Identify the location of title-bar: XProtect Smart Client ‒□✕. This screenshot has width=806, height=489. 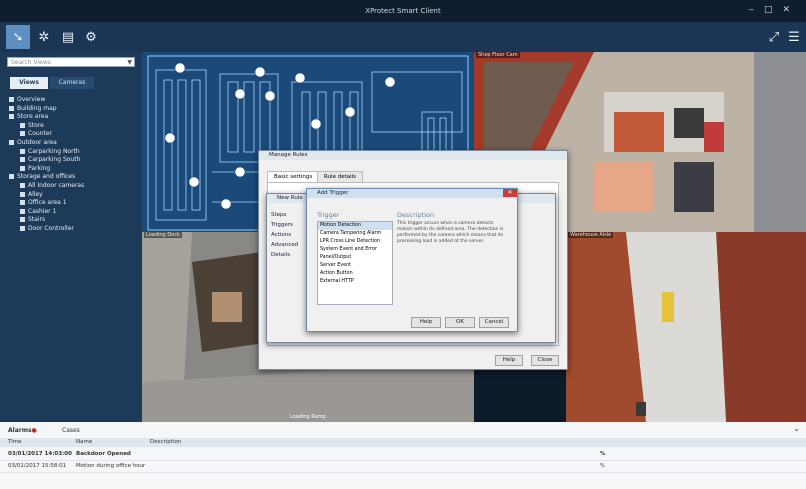
(403, 11).